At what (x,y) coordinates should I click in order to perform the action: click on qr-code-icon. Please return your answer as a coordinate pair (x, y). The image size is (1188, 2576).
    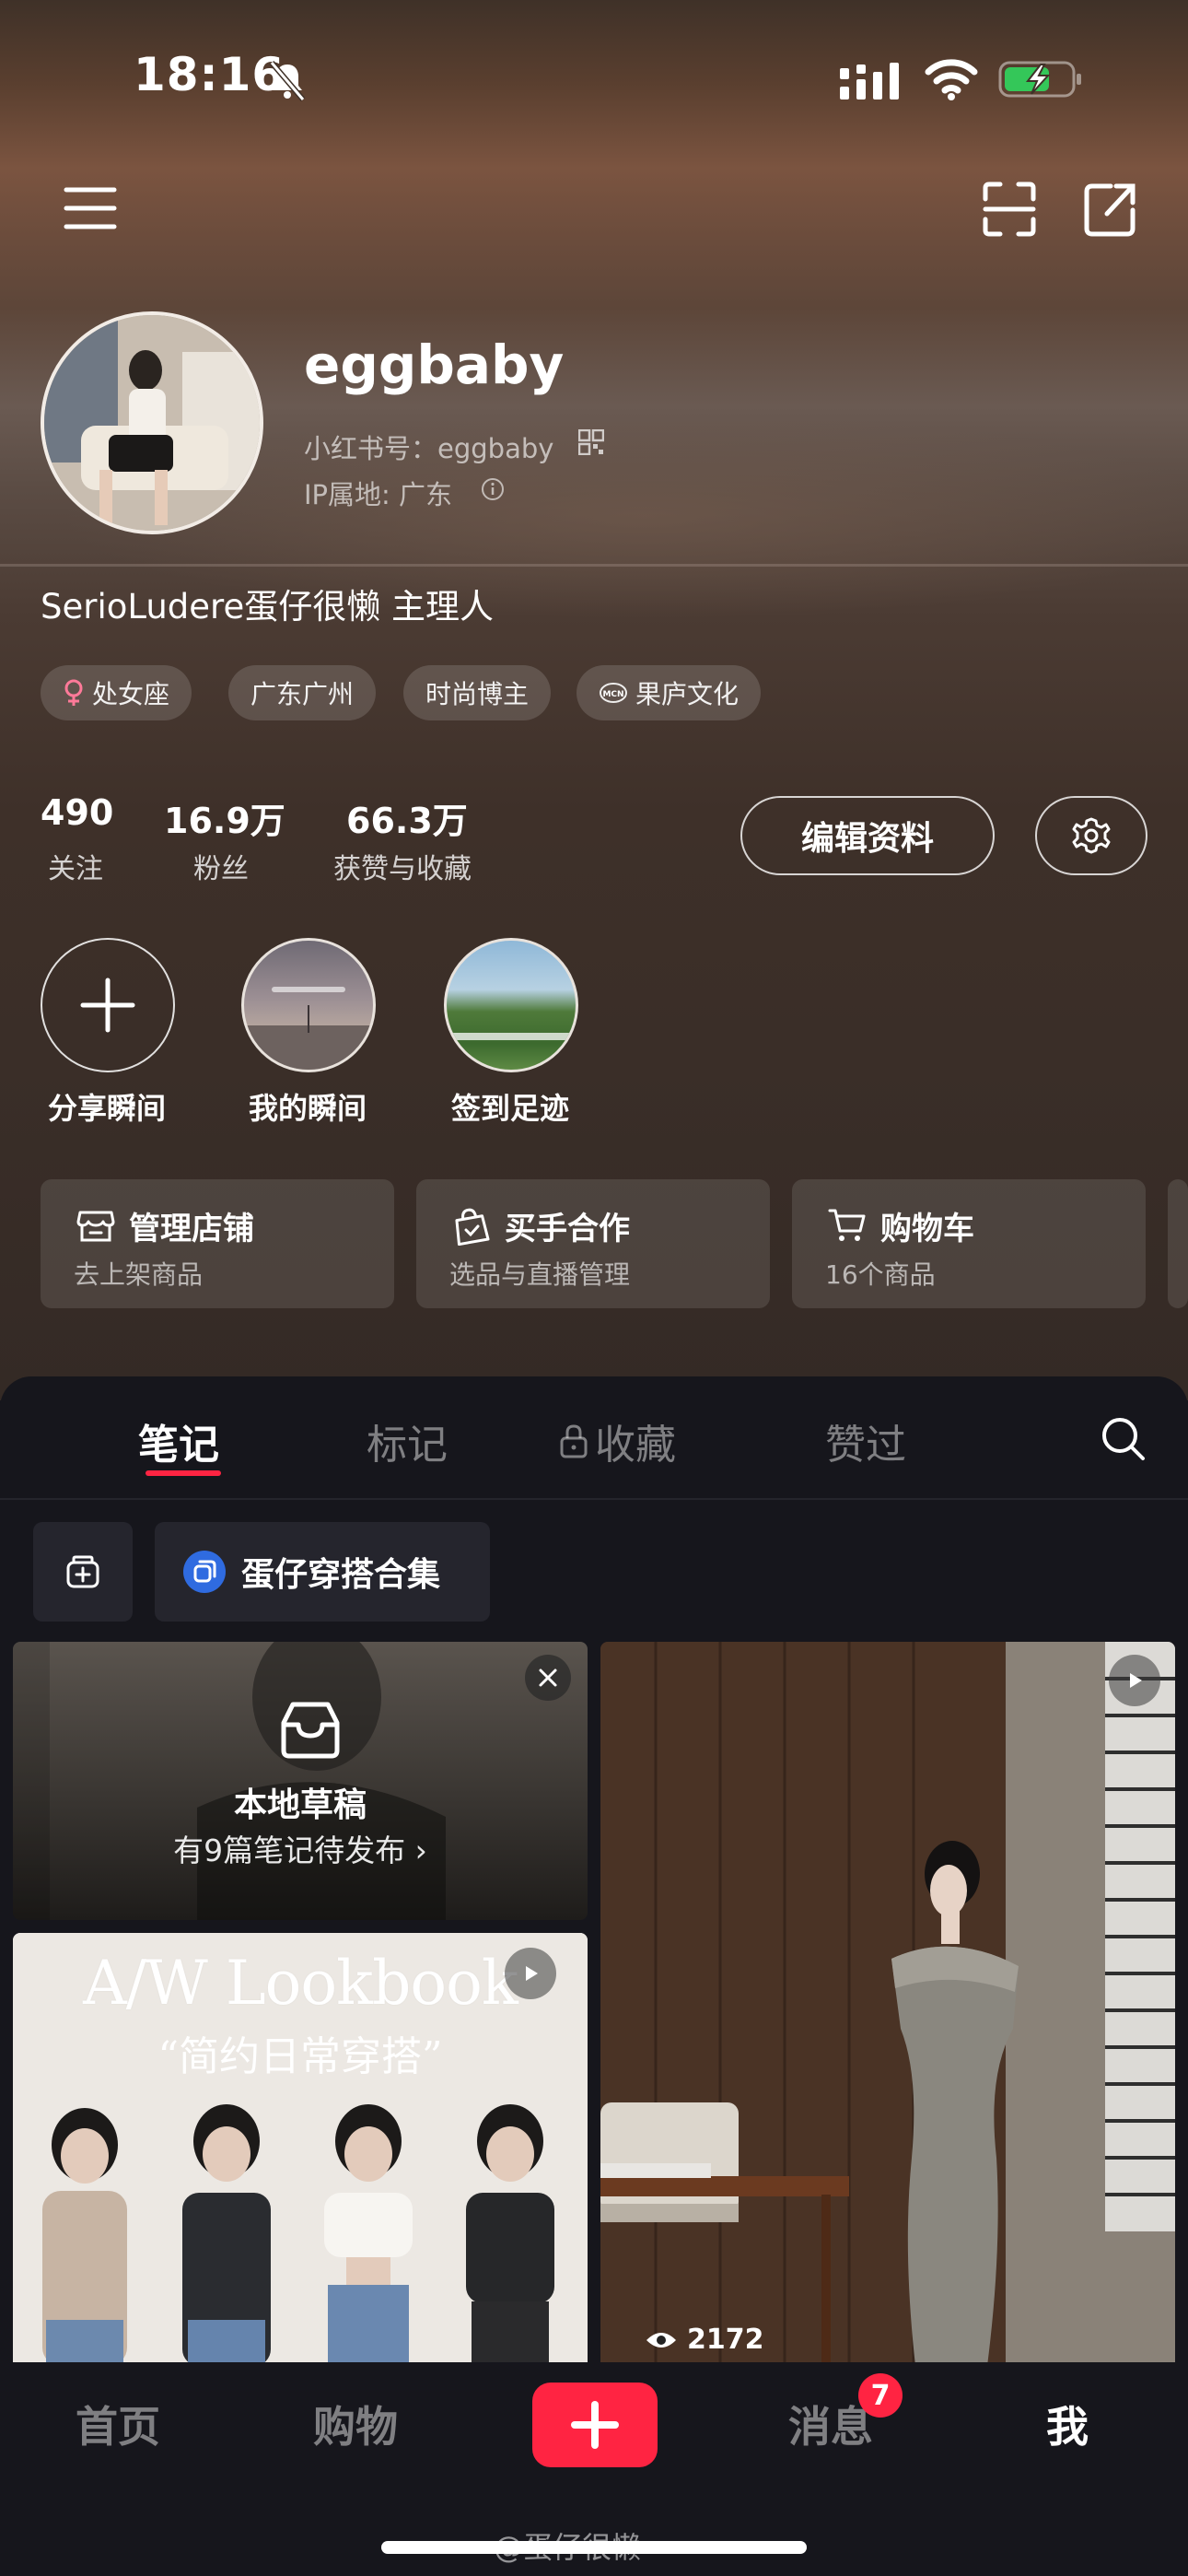
    Looking at the image, I should click on (591, 442).